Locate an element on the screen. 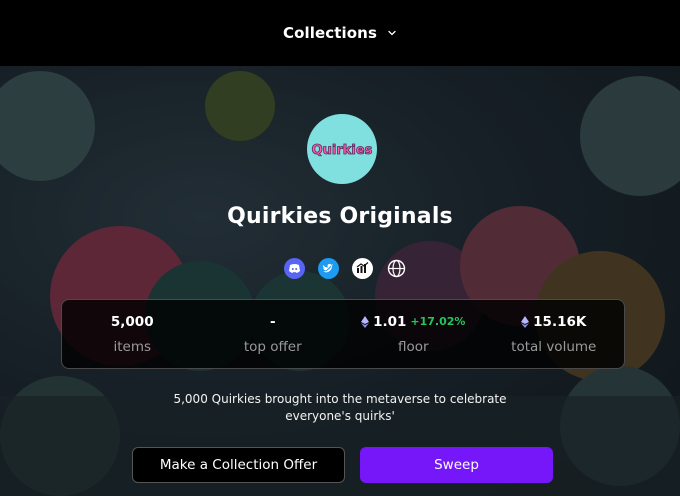  discord-icon is located at coordinates (294, 268).